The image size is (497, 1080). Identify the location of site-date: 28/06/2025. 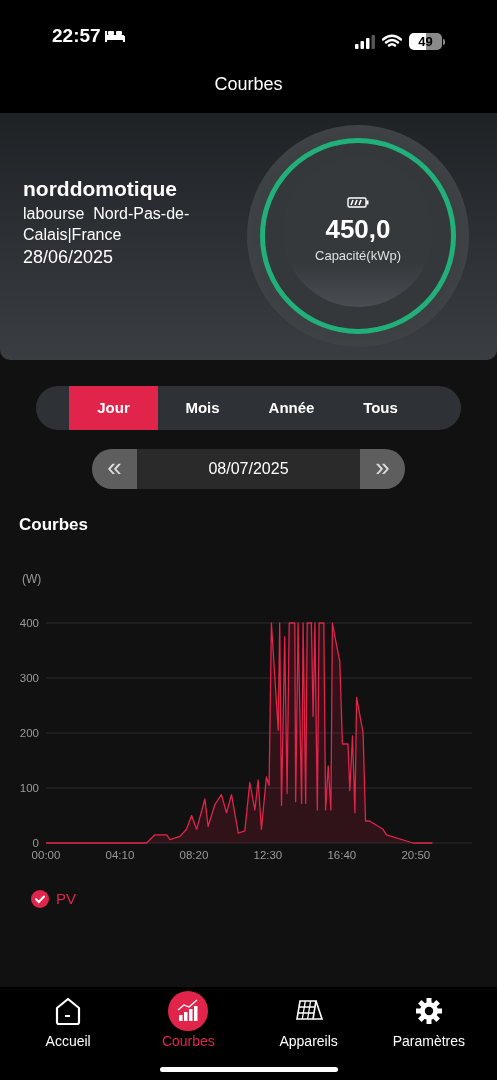
(69, 257).